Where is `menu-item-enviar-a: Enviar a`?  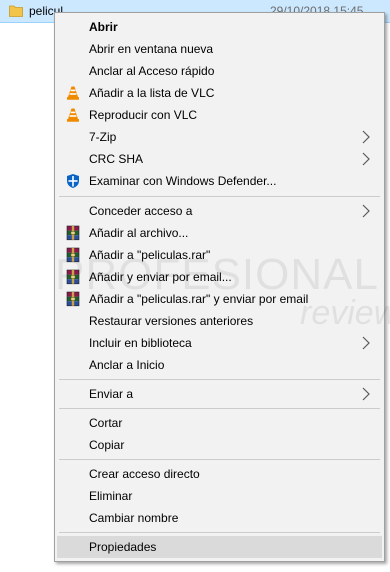 menu-item-enviar-a: Enviar a is located at coordinates (219, 394).